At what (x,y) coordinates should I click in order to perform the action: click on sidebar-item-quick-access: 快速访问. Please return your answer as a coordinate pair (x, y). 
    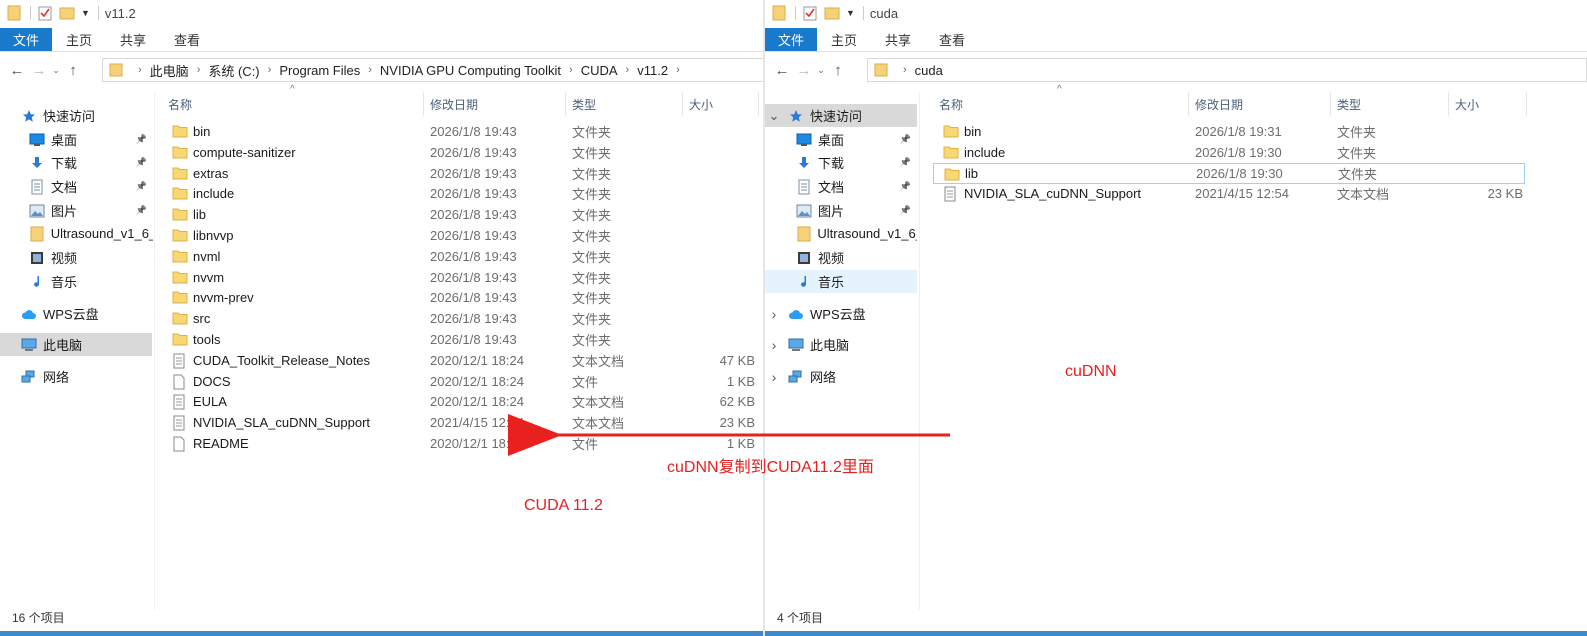
    Looking at the image, I should click on (76, 115).